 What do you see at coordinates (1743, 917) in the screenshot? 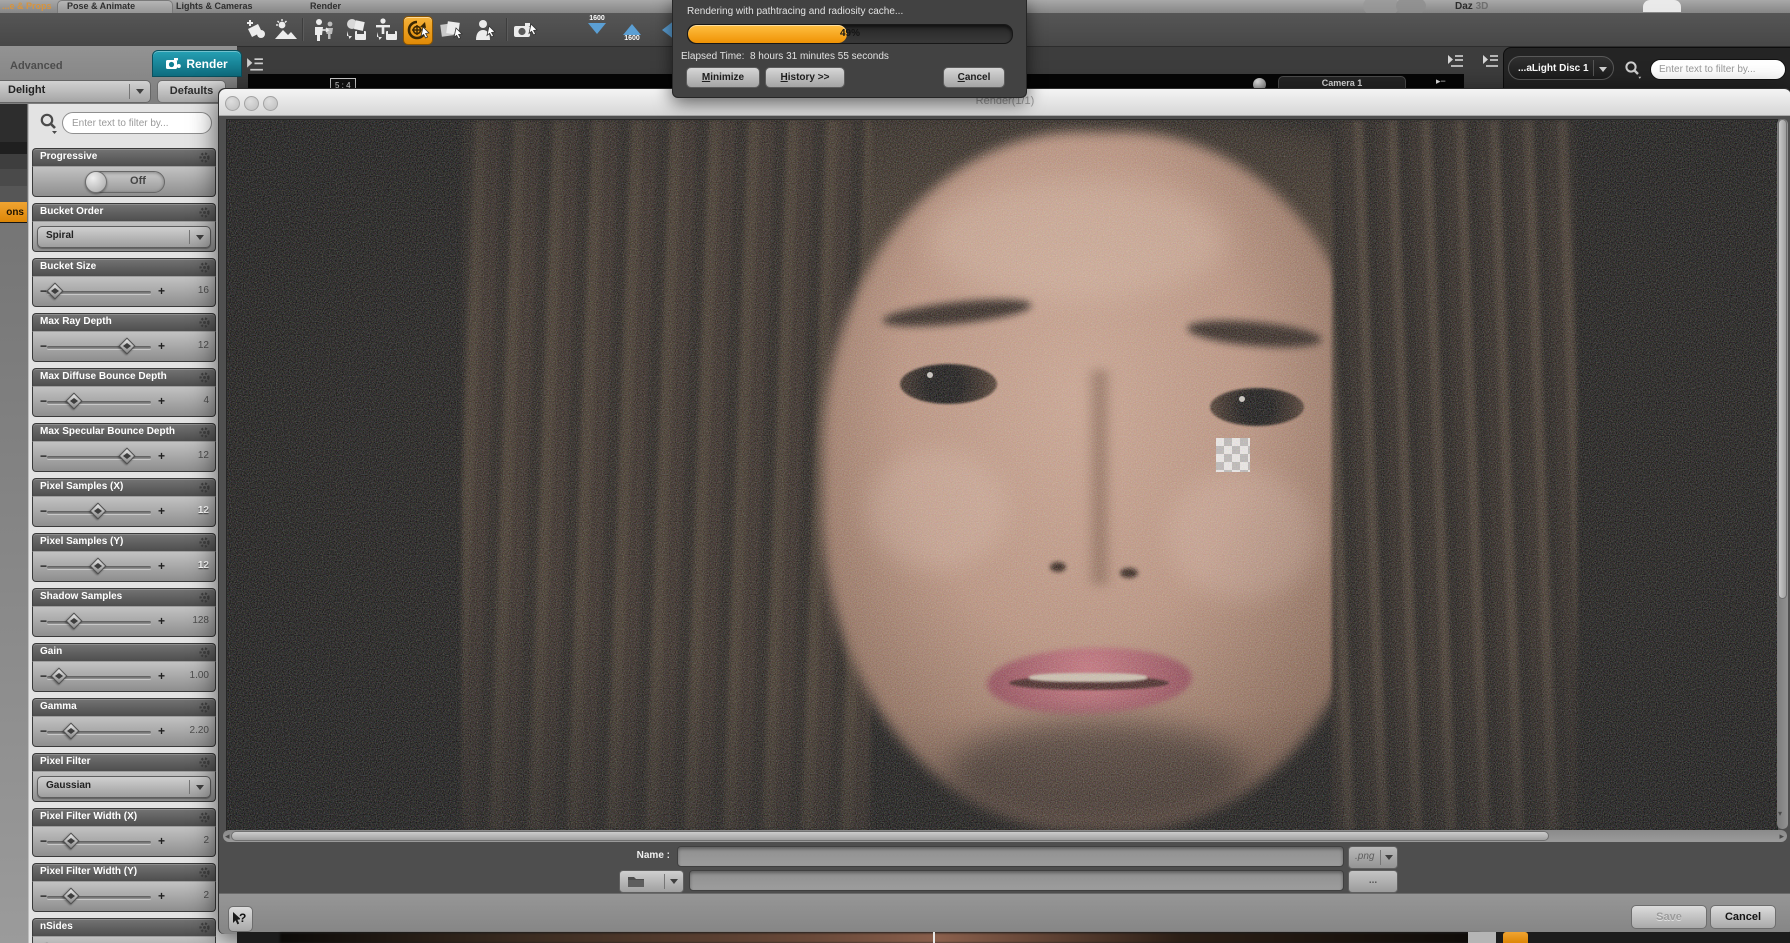
I see `cancel-button: Cancel` at bounding box center [1743, 917].